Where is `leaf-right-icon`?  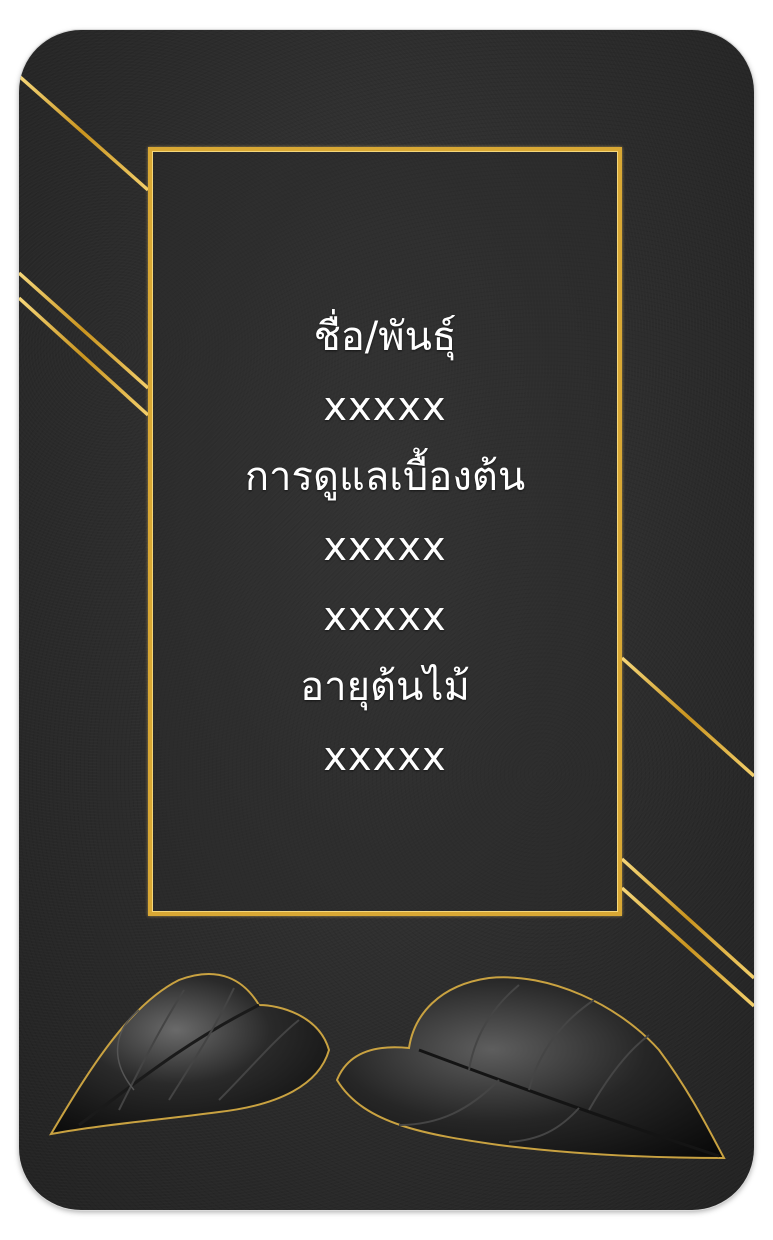 leaf-right-icon is located at coordinates (530, 1068).